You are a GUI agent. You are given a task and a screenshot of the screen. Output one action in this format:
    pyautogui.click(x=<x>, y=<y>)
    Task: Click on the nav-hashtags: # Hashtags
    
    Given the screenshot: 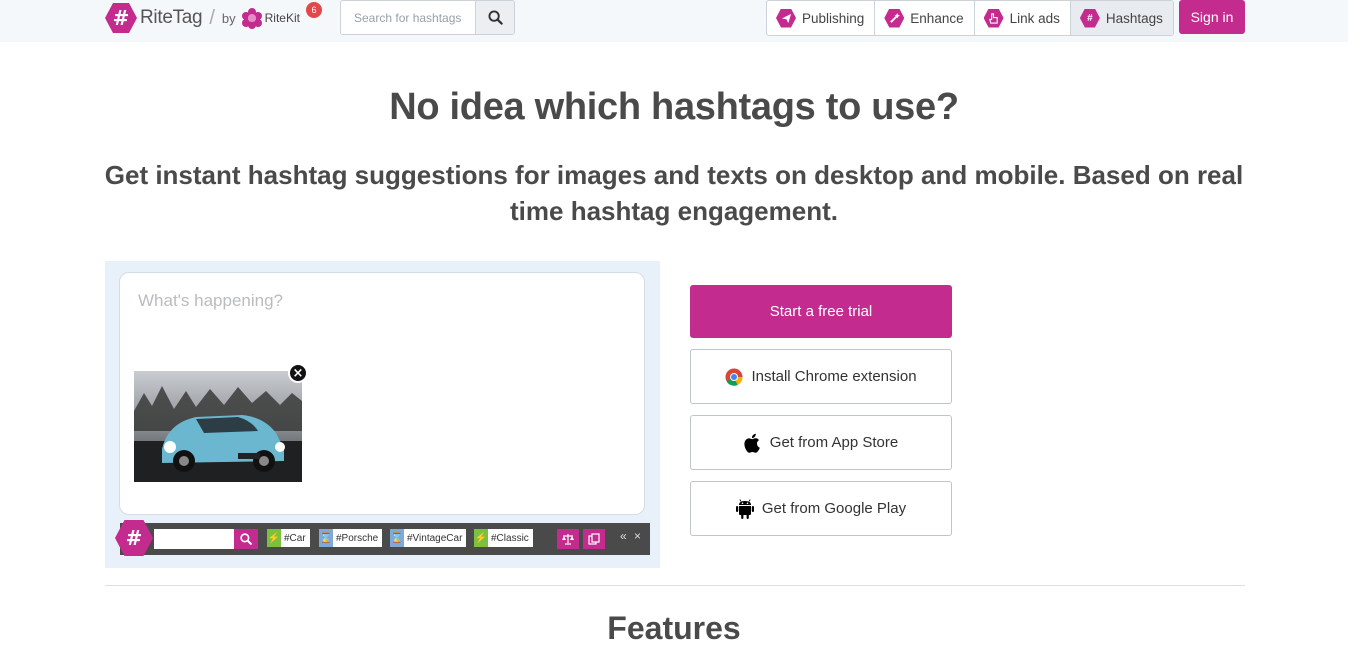 What is the action you would take?
    pyautogui.click(x=1121, y=18)
    